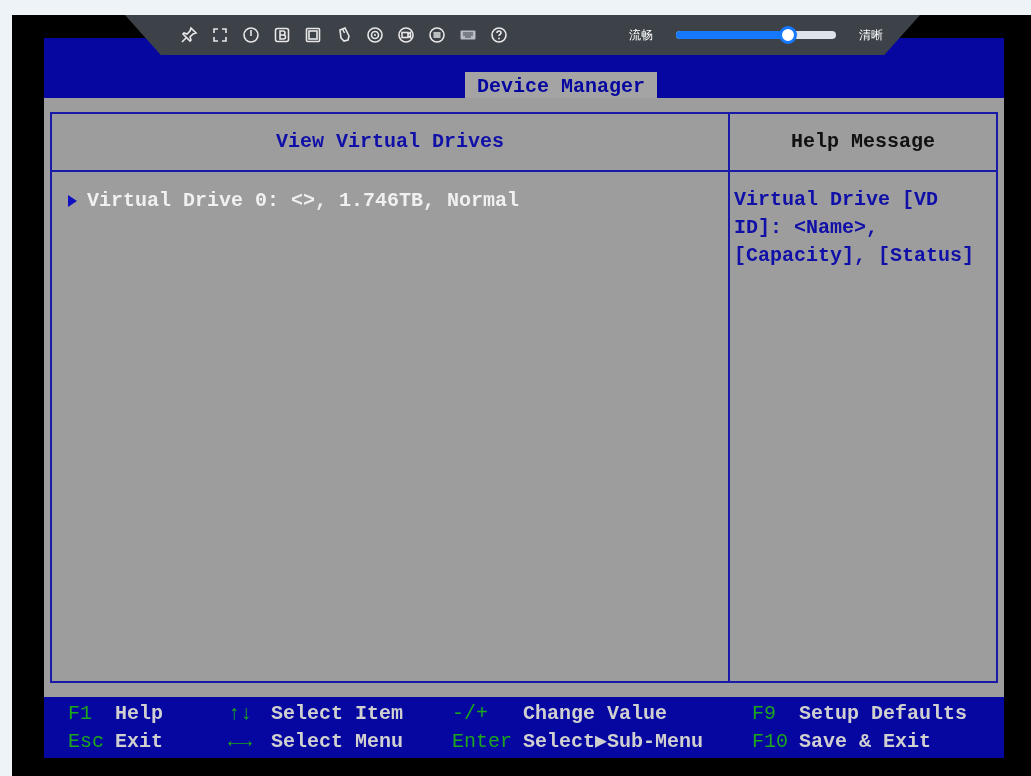  I want to click on key-label: F9, so click(764, 714).